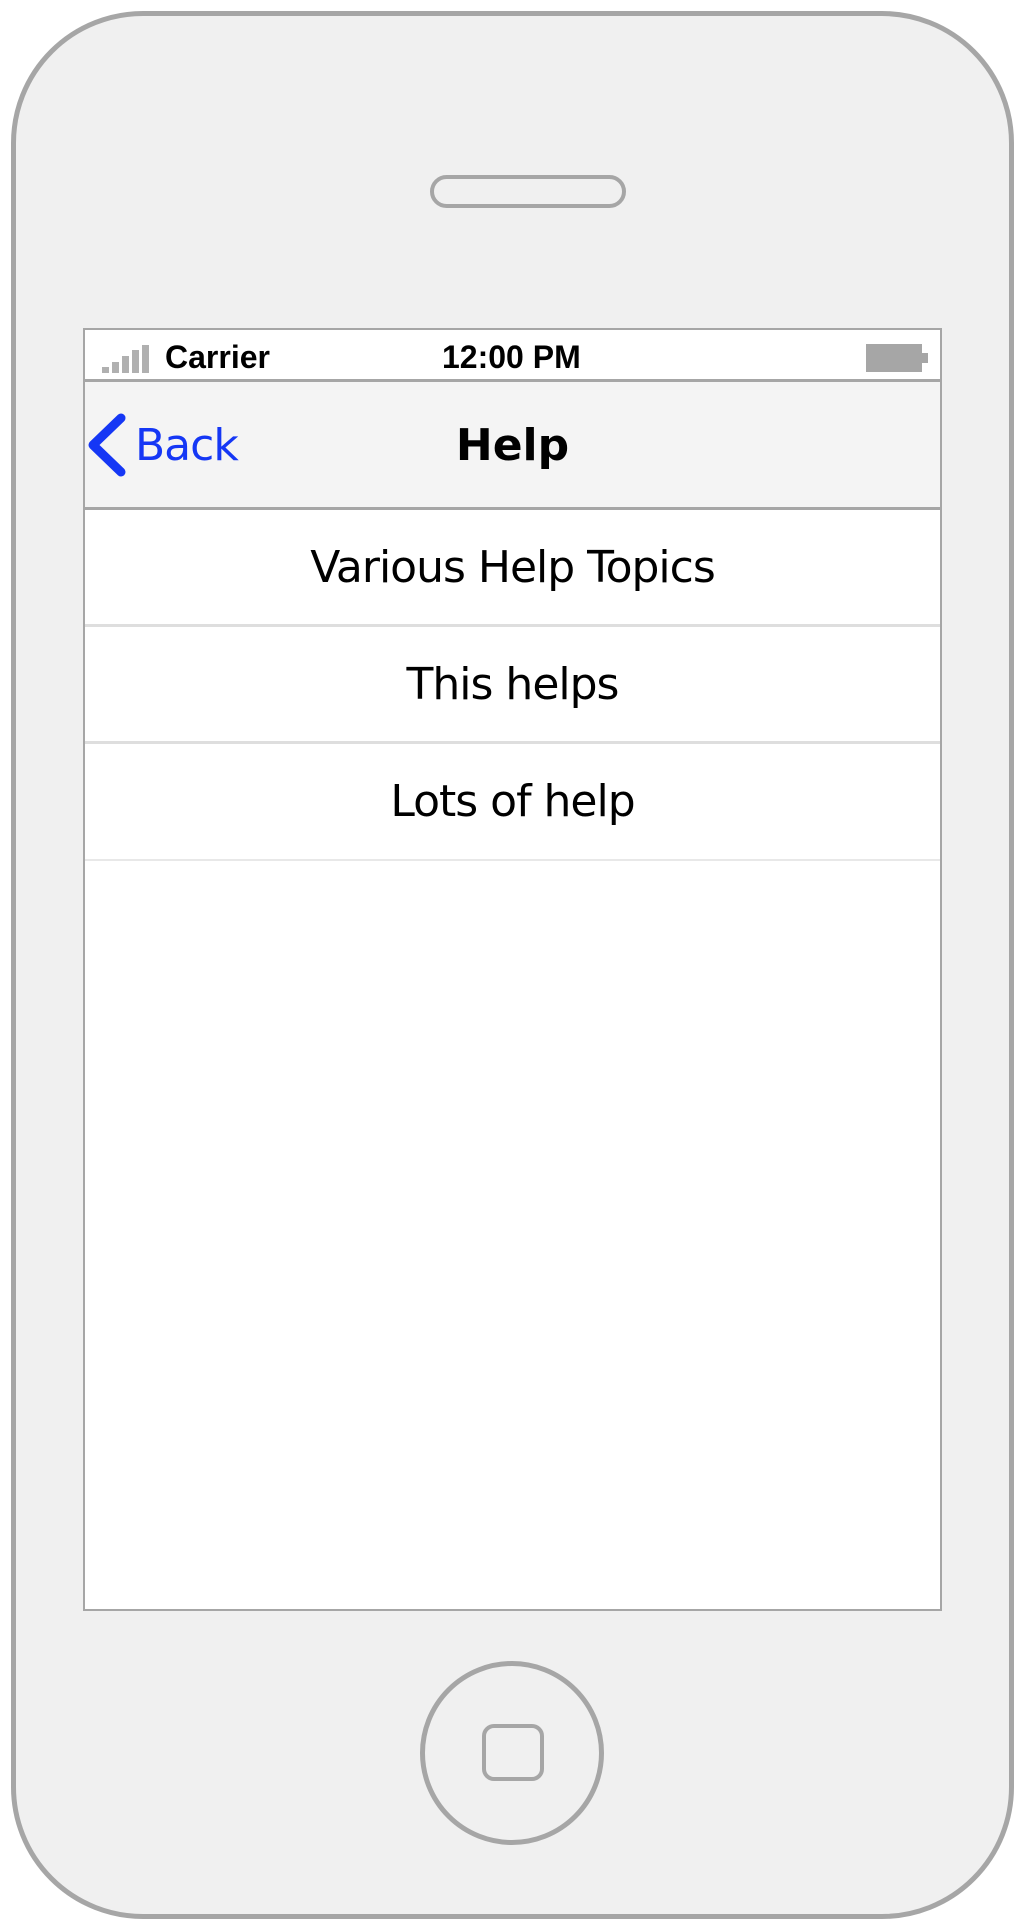  I want to click on speaker-grille, so click(528, 191).